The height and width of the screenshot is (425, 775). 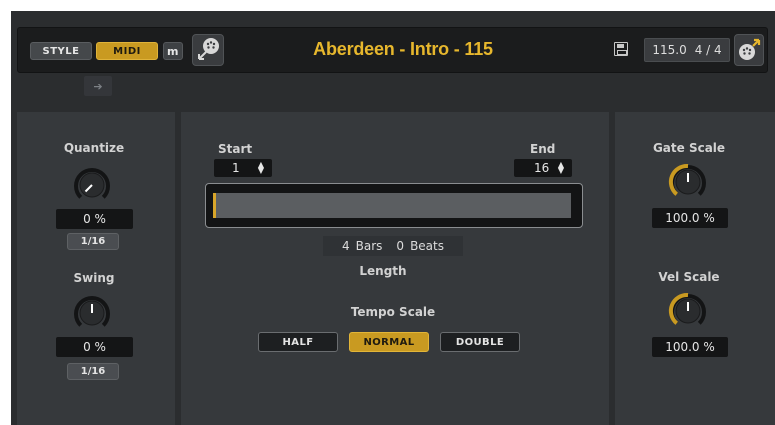 What do you see at coordinates (689, 277) in the screenshot?
I see `vel-scale-label: Vel Scale` at bounding box center [689, 277].